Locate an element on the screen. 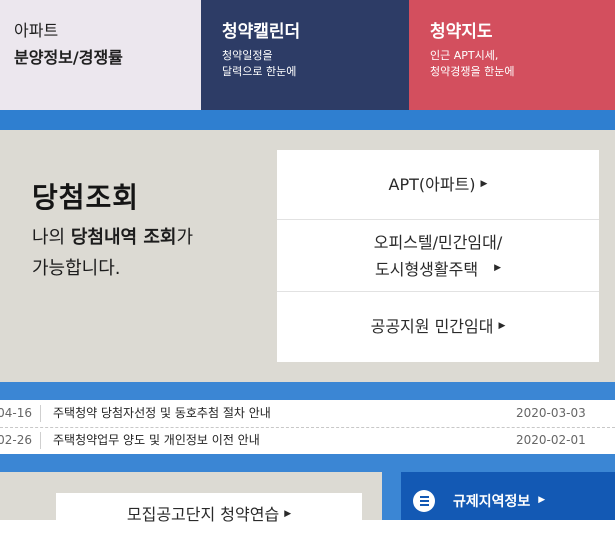 The image size is (615, 538). apt-info-sub: 아파트 is located at coordinates (36, 30).